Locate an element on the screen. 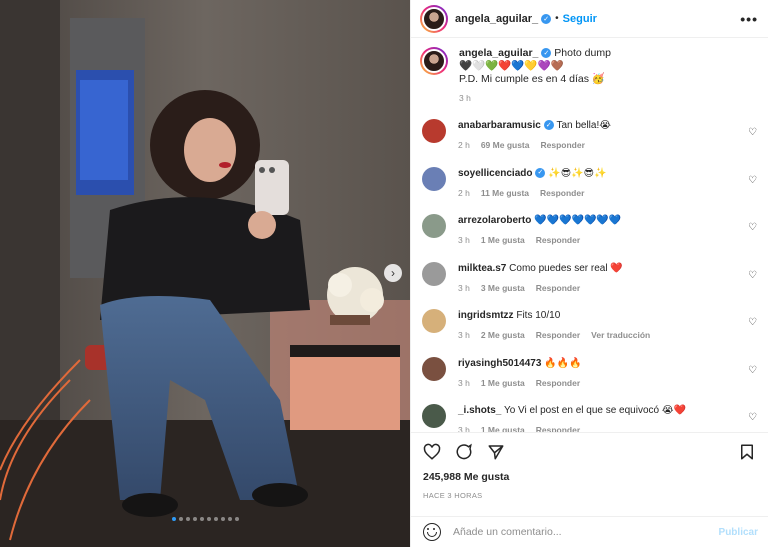  comment-username: anabarbaramusic is located at coordinates (499, 125).